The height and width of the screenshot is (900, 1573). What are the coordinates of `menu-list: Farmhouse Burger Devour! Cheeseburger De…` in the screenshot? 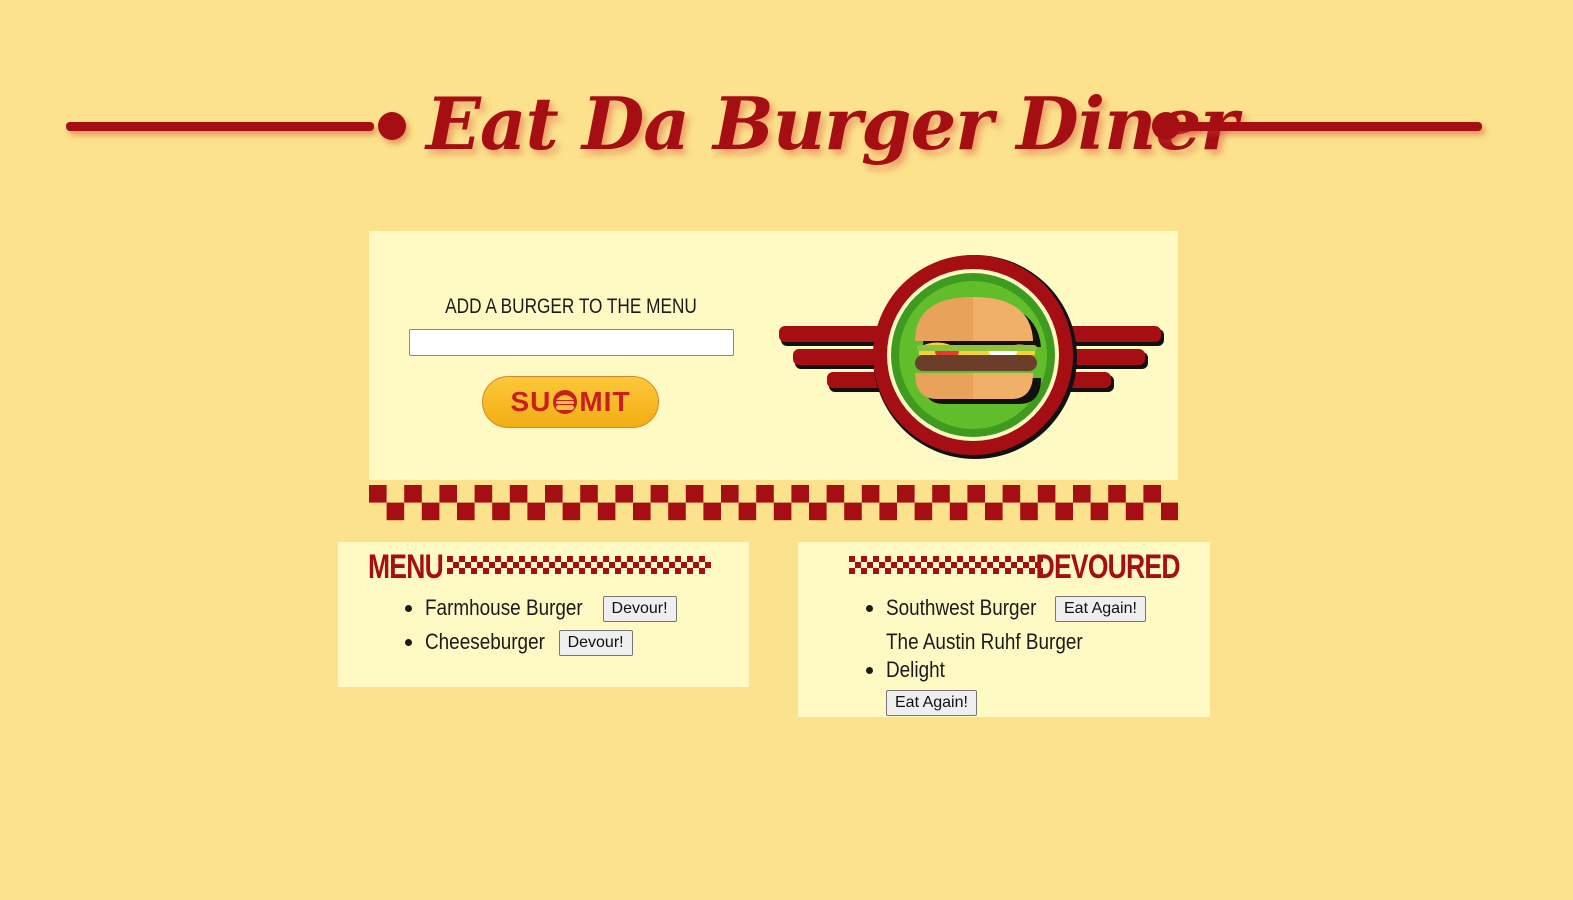 It's located at (575, 628).